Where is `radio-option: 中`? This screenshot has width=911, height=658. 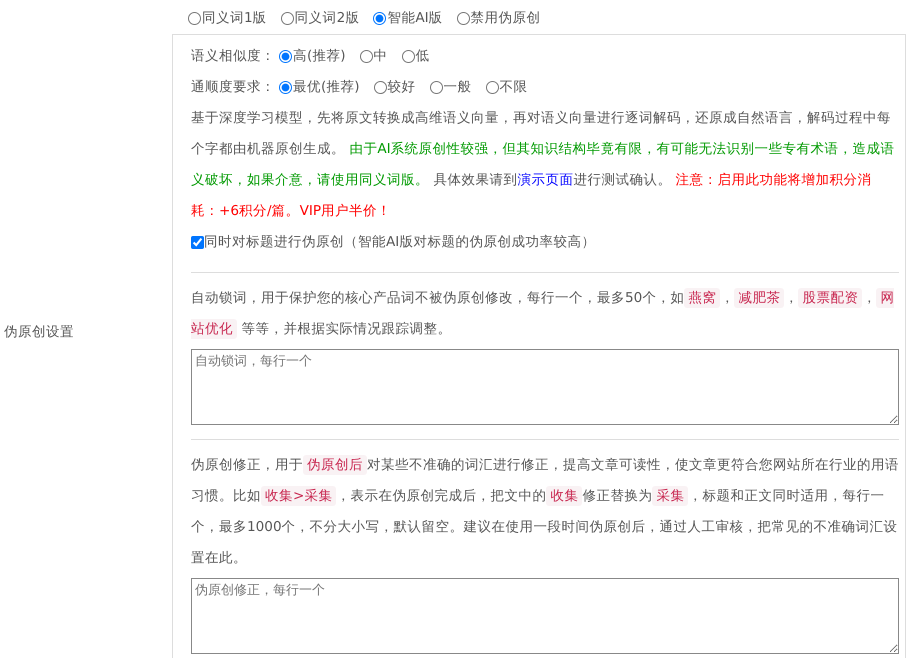 radio-option: 中 is located at coordinates (374, 56).